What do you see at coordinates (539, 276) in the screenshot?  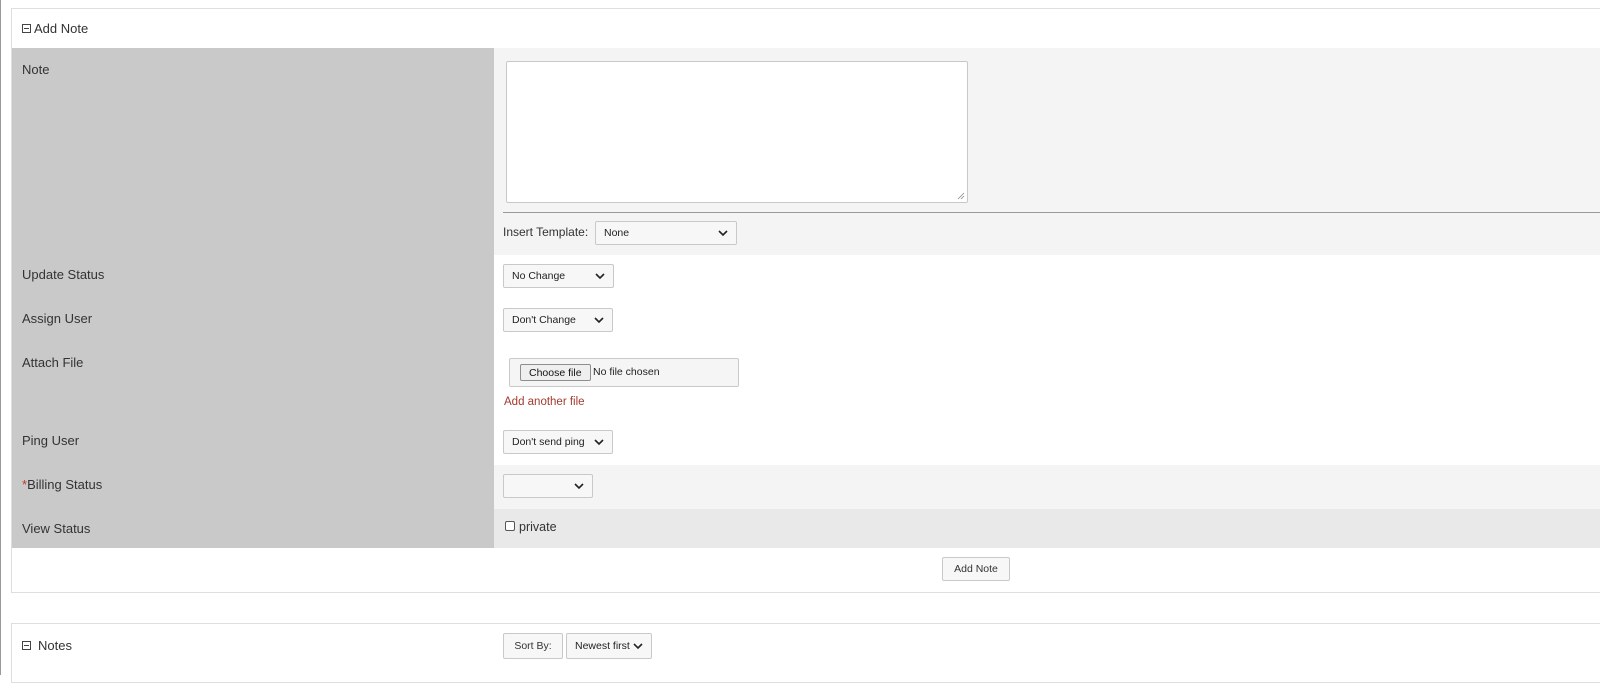 I see `update-status-value: No Change` at bounding box center [539, 276].